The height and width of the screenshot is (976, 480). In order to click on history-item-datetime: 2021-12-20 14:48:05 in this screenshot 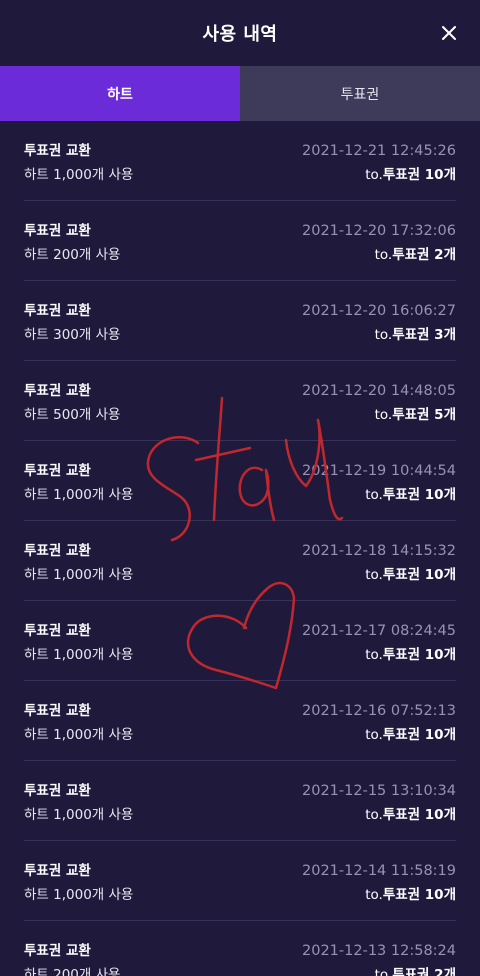, I will do `click(379, 391)`.